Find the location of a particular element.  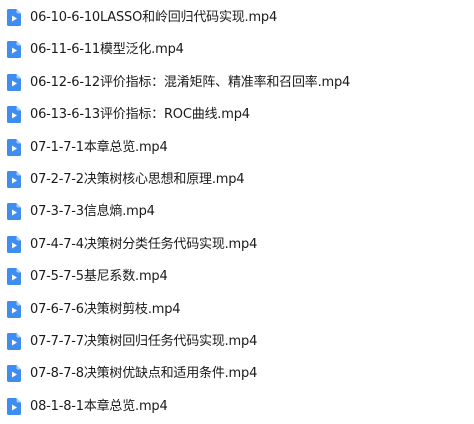

file-row: 07-2-7-2决策树核心思想和原理.mp4 is located at coordinates (237, 180).